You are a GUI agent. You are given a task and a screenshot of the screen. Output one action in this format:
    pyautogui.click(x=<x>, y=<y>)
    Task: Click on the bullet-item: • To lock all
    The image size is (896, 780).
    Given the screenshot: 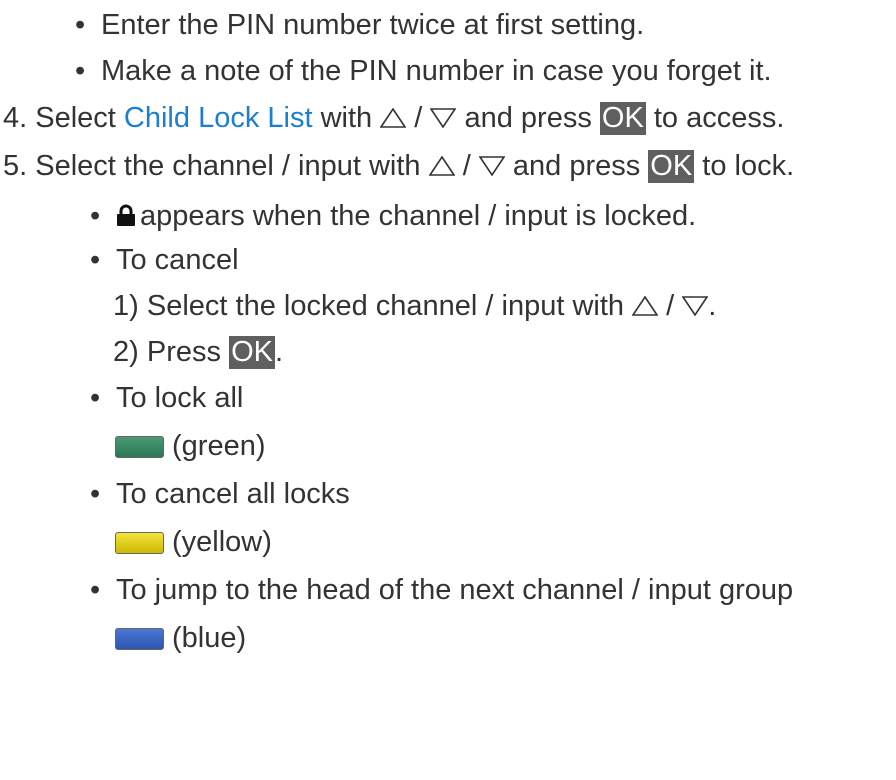 What is the action you would take?
    pyautogui.click(x=167, y=398)
    